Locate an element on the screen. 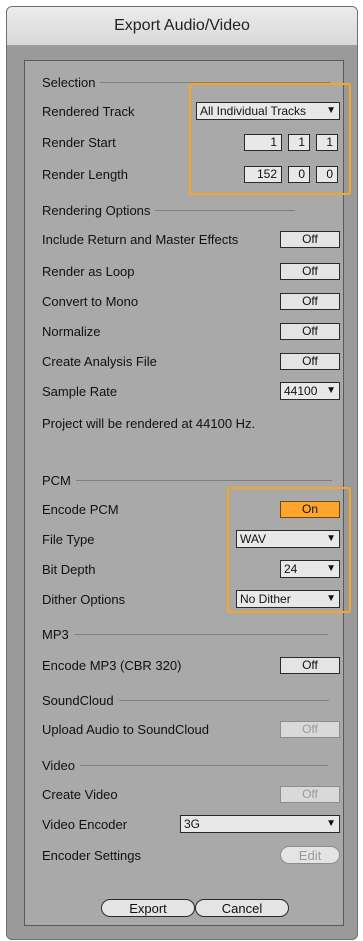  convert-to-mono-label: Convert to Mono is located at coordinates (90, 301).